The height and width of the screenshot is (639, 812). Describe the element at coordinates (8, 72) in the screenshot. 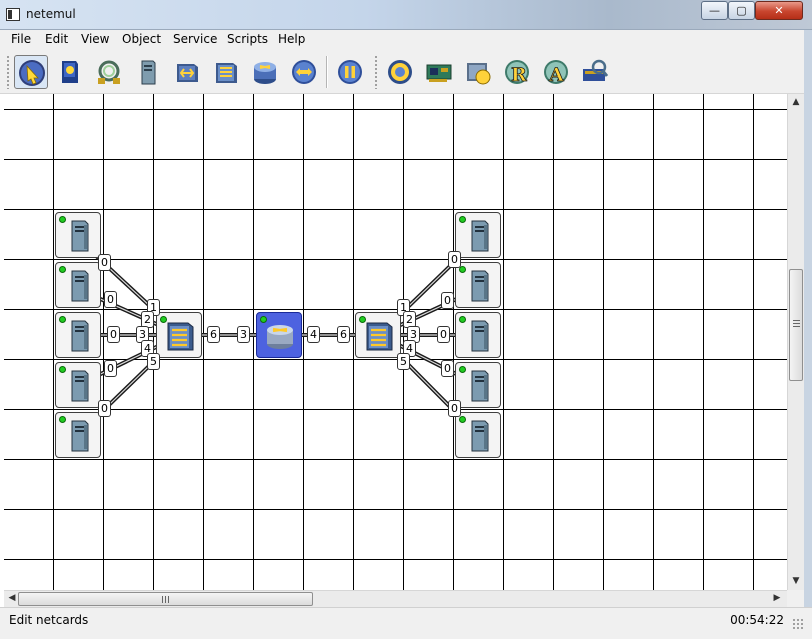

I see `toolbar-grip` at that location.